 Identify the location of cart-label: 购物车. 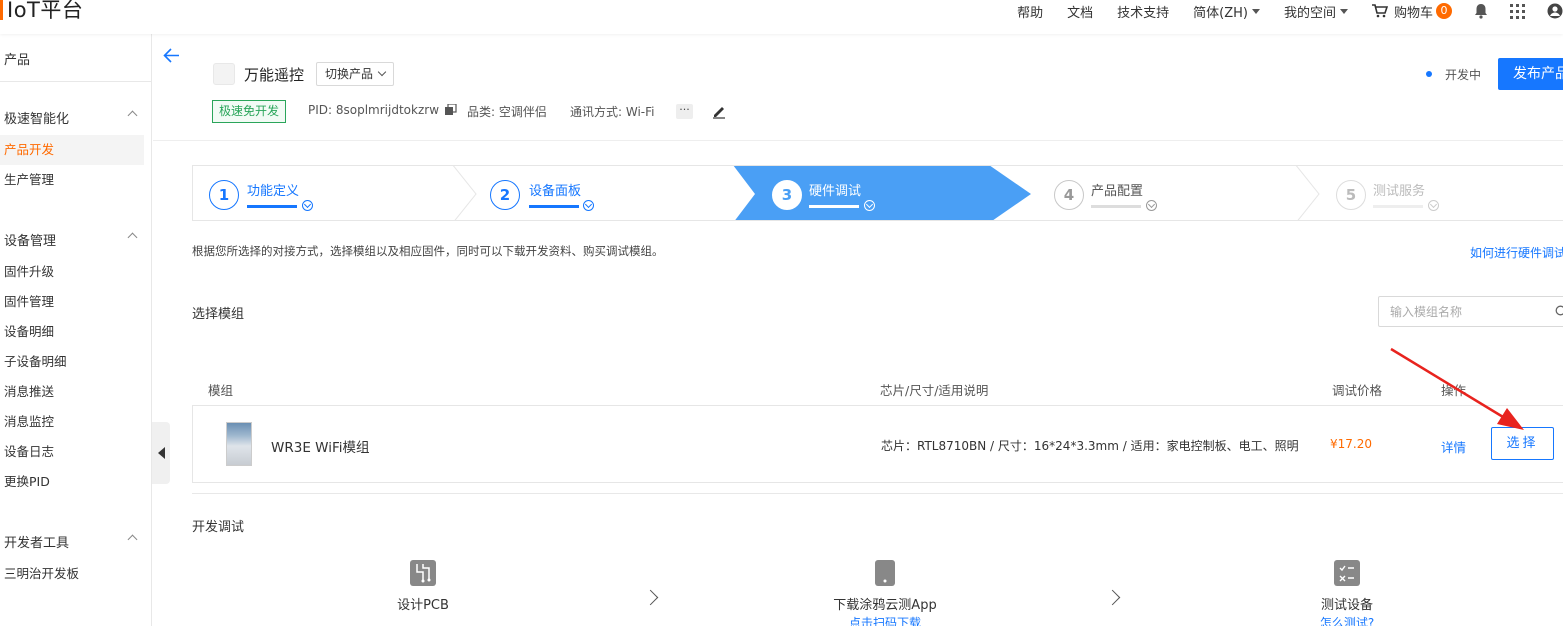
(1413, 13).